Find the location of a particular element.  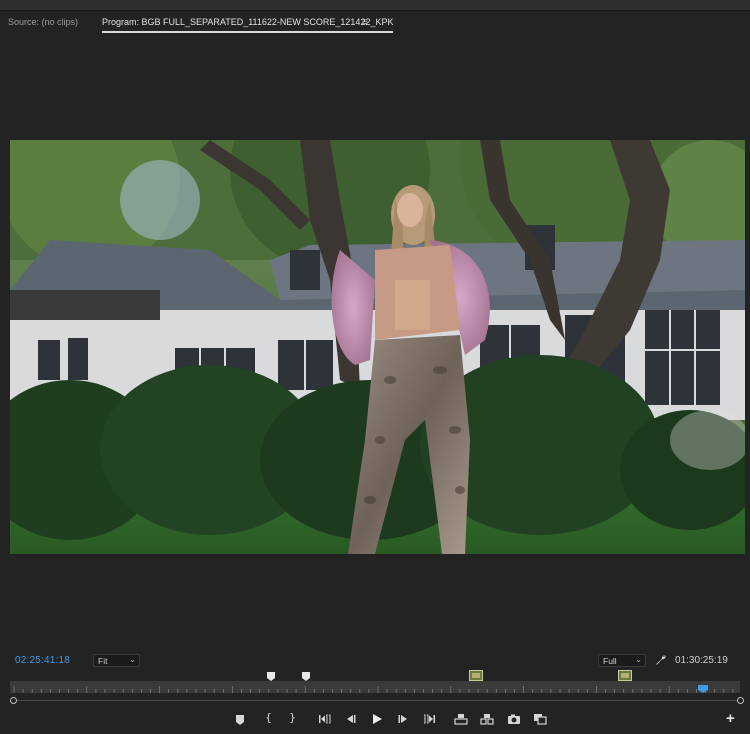

zoom-level-select: Fit ⌄ is located at coordinates (116, 660).